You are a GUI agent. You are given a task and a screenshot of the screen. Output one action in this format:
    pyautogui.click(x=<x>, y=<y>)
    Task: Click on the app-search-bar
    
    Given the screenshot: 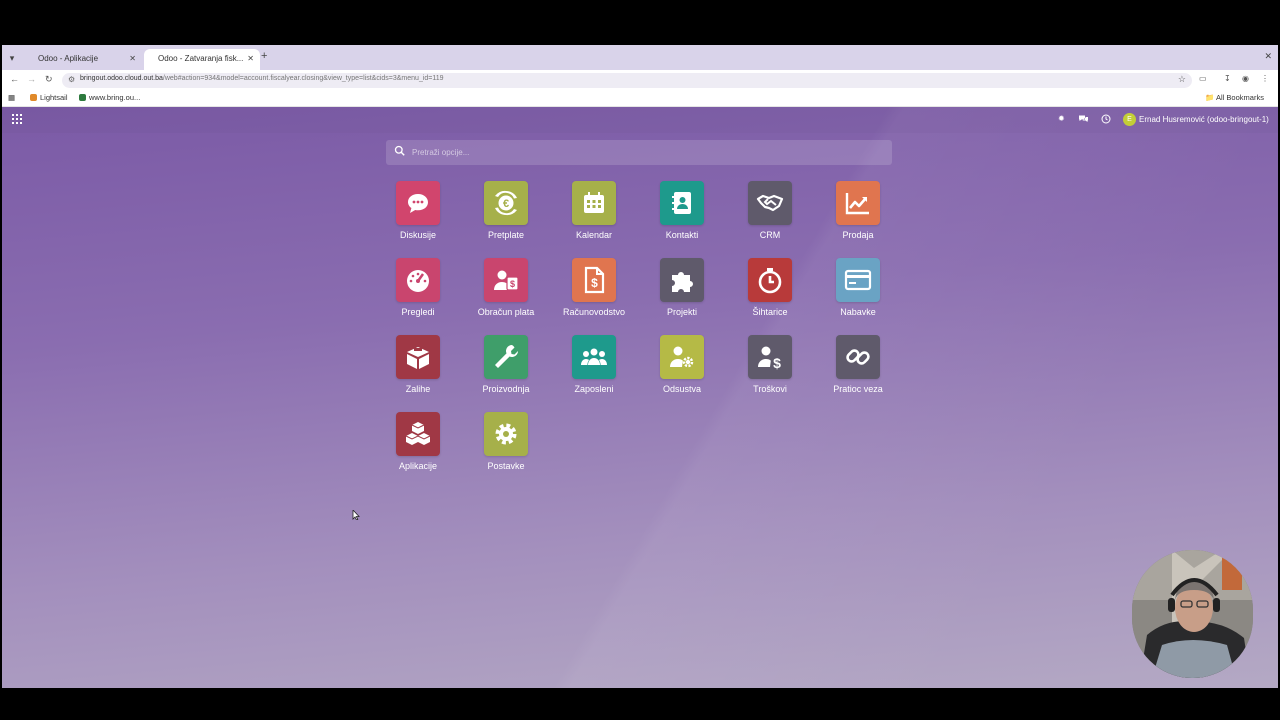 What is the action you would take?
    pyautogui.click(x=639, y=152)
    